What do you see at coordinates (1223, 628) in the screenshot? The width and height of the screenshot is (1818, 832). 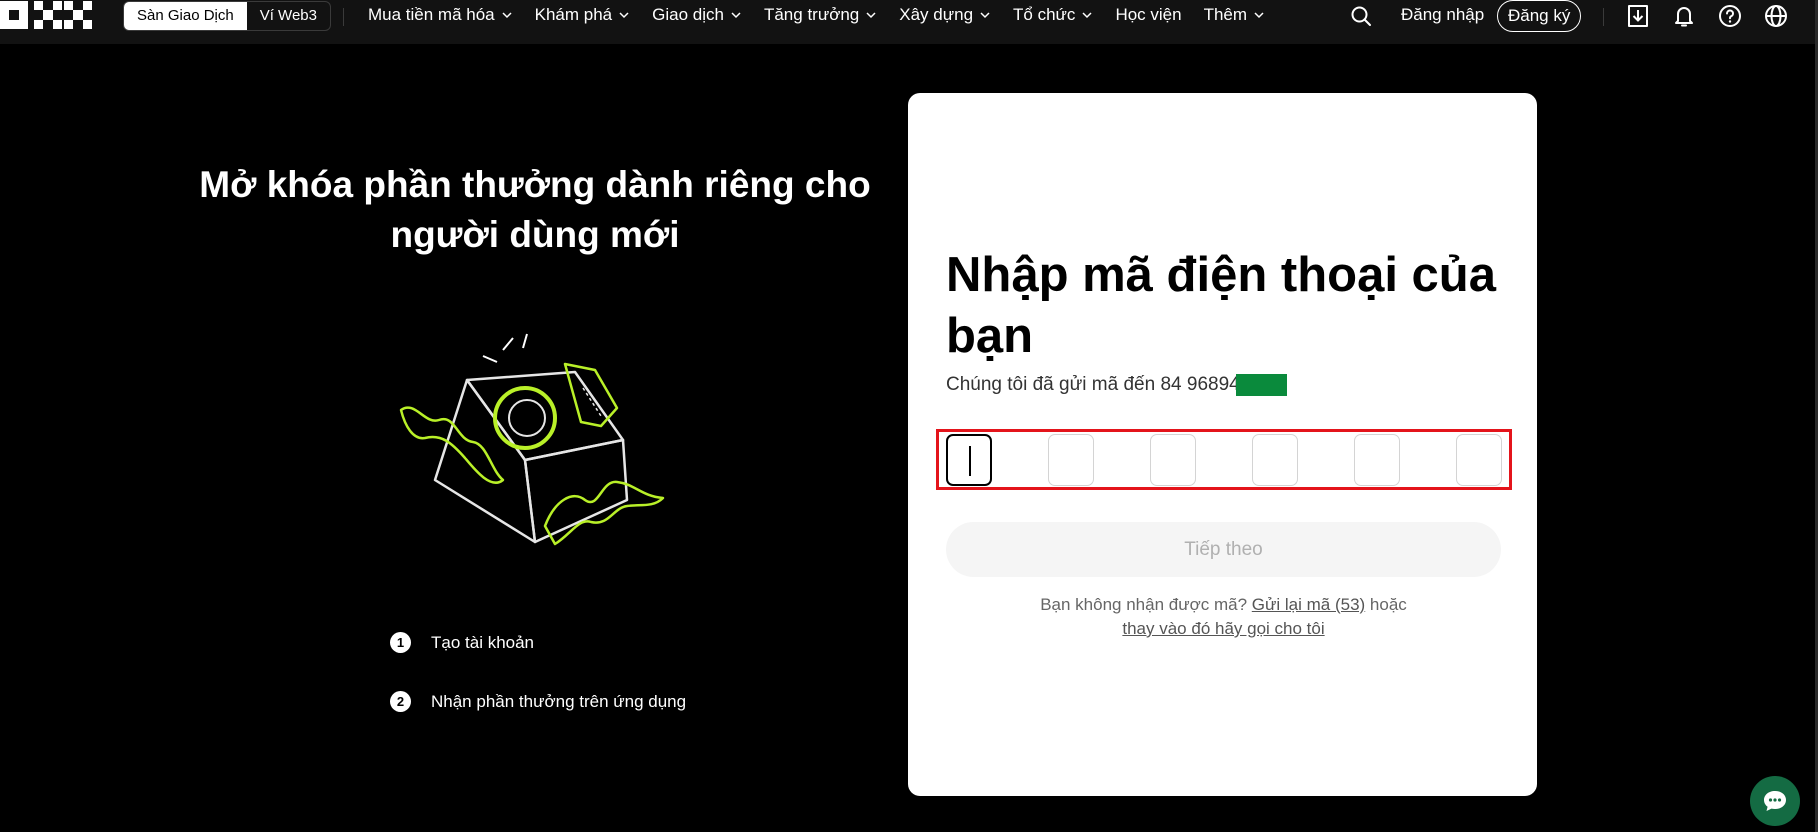 I see `call-me-link: thay vào đó hãy gọi cho tôi` at bounding box center [1223, 628].